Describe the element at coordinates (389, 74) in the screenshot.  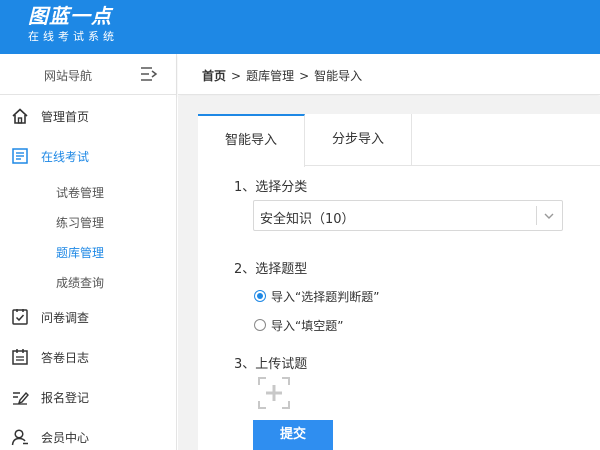
I see `breadcrumb-bar: 首页 > 题库管理 > 智能导入` at that location.